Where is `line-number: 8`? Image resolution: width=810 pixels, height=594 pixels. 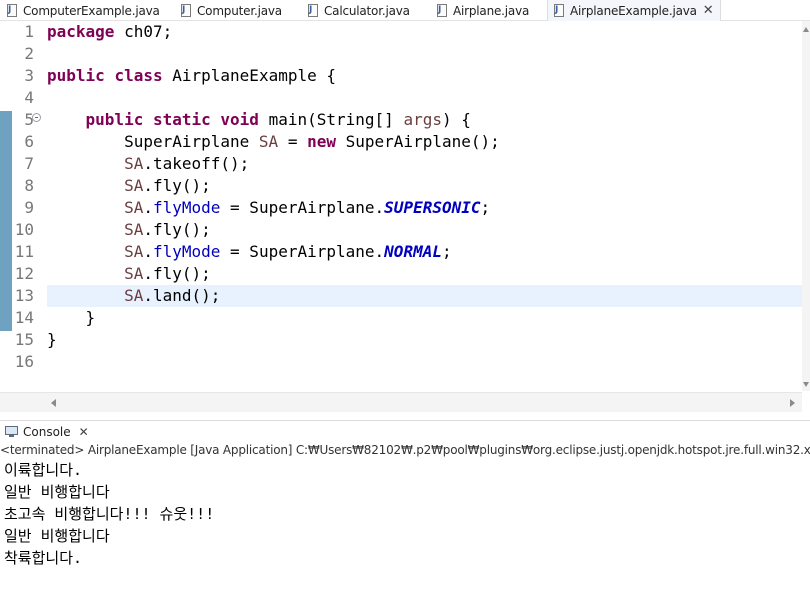 line-number: 8 is located at coordinates (29, 185).